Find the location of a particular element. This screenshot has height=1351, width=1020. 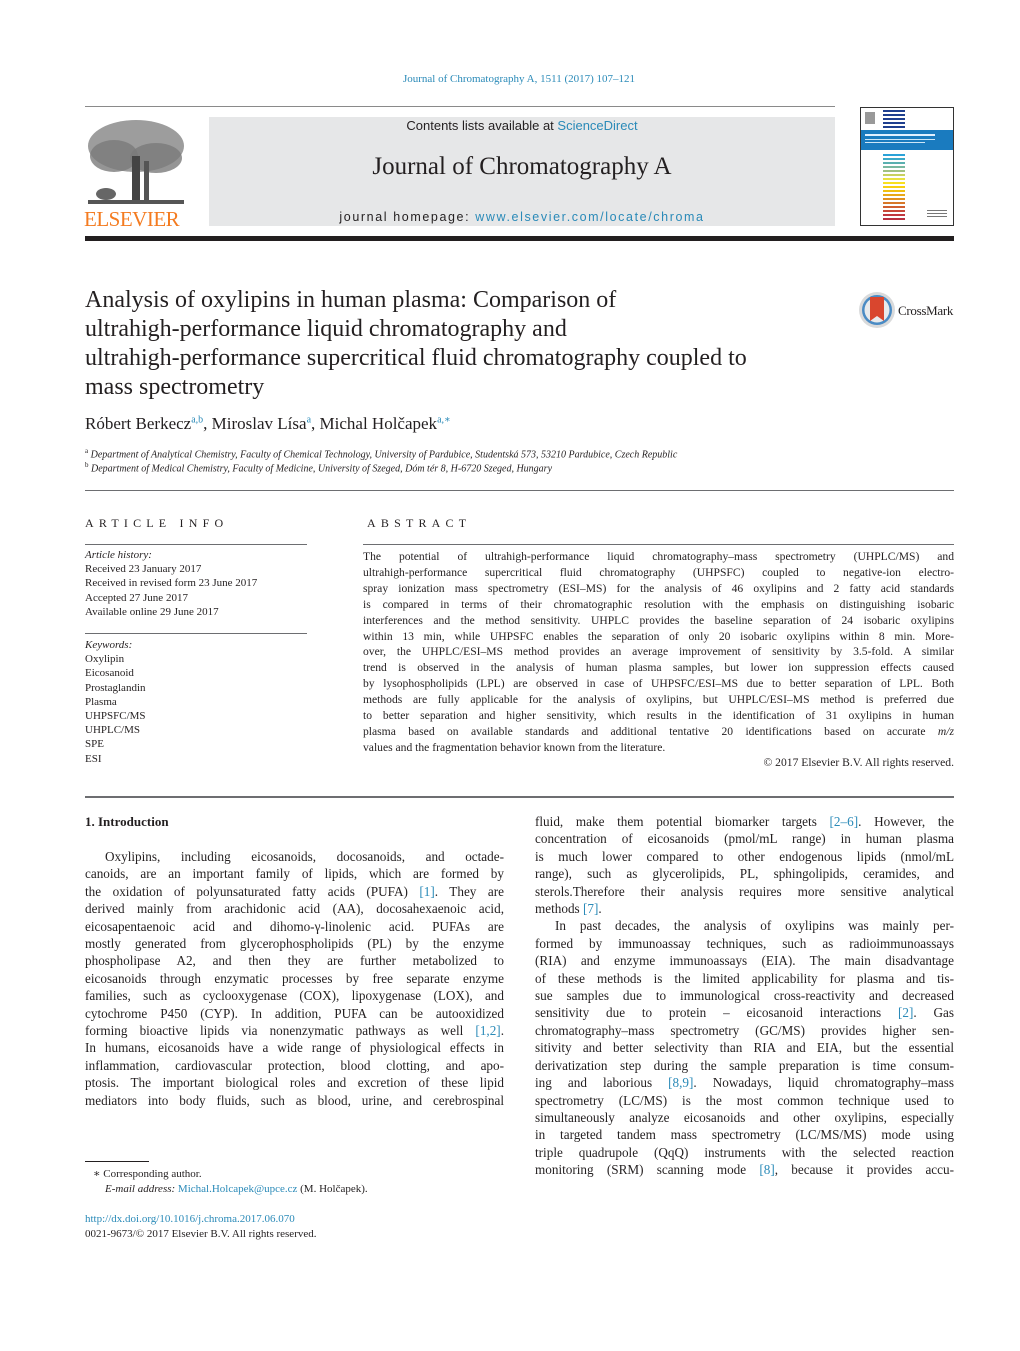

author-name: Michal Holčapek is located at coordinates (379, 423).